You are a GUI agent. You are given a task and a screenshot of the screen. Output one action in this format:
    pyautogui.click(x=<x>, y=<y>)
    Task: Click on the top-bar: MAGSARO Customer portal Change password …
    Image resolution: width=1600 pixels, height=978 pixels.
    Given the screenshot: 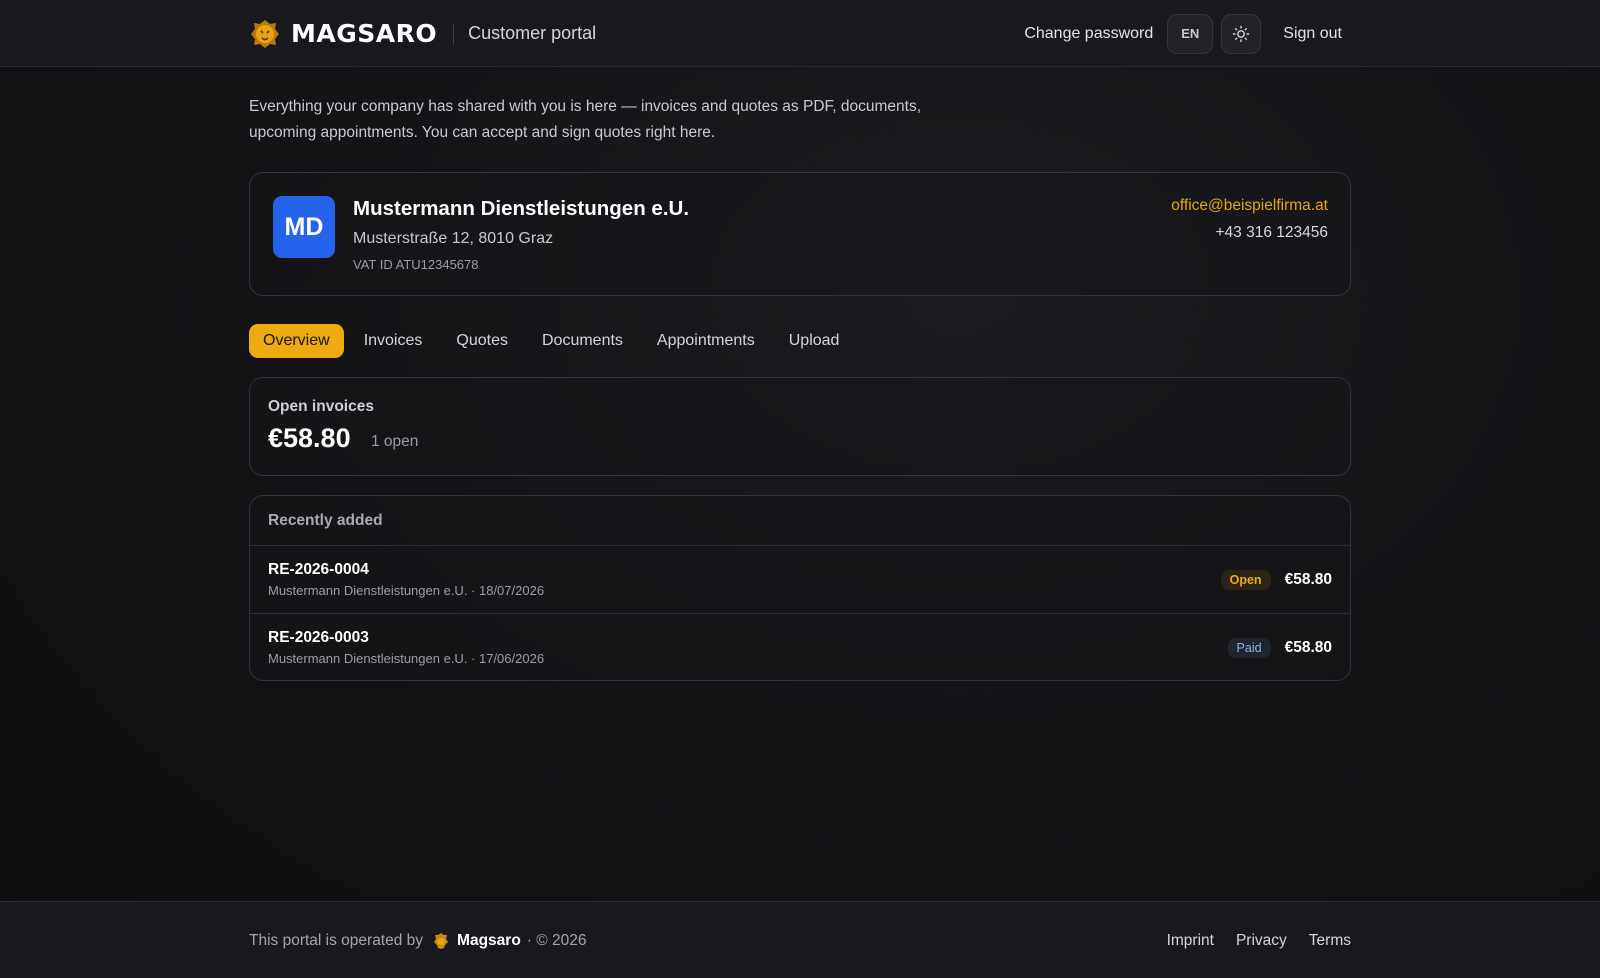 What is the action you would take?
    pyautogui.click(x=800, y=33)
    